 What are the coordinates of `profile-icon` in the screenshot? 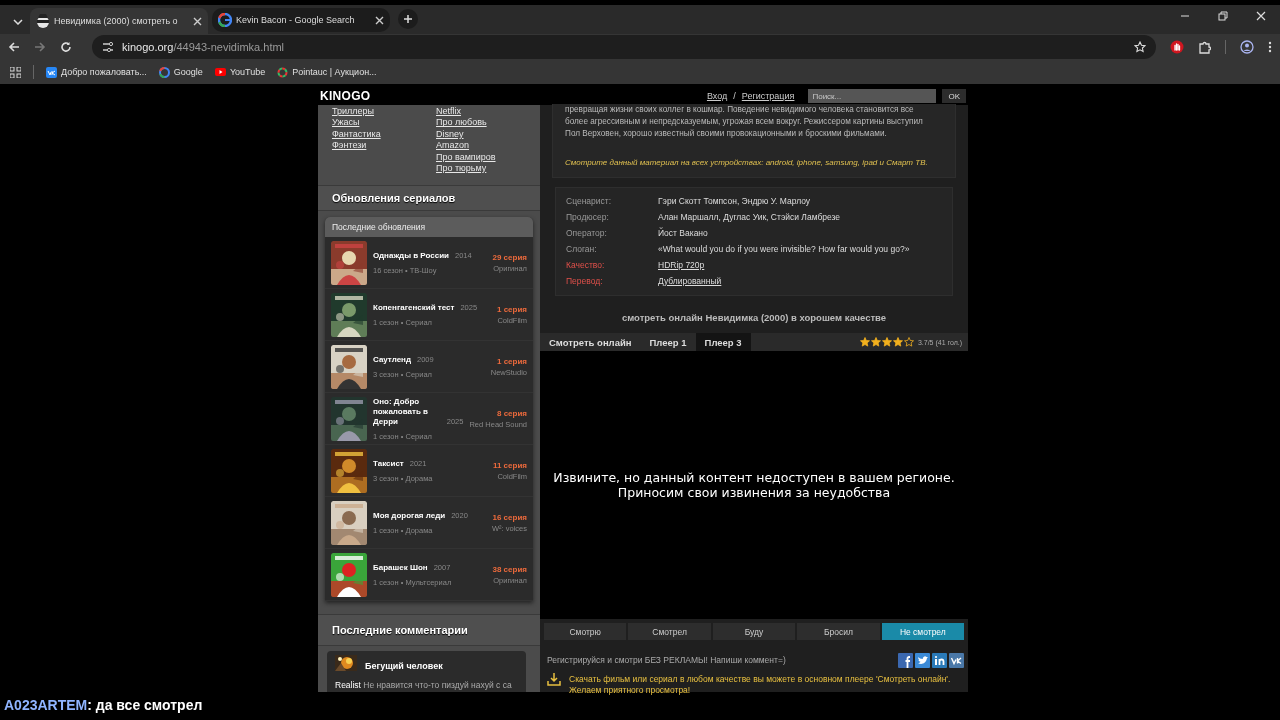 It's located at (1247, 47).